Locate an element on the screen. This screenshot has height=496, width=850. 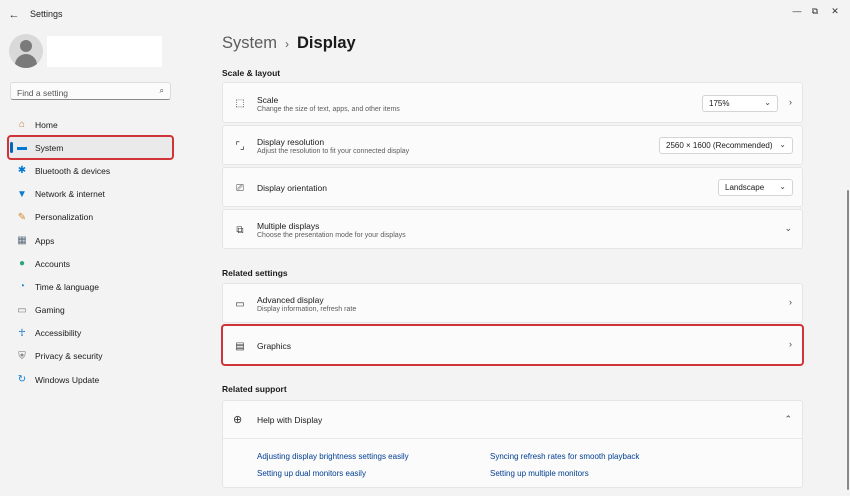
resolution-dropdown: 2560 × 1600 (Recommended) ⌄ is located at coordinates (726, 145).